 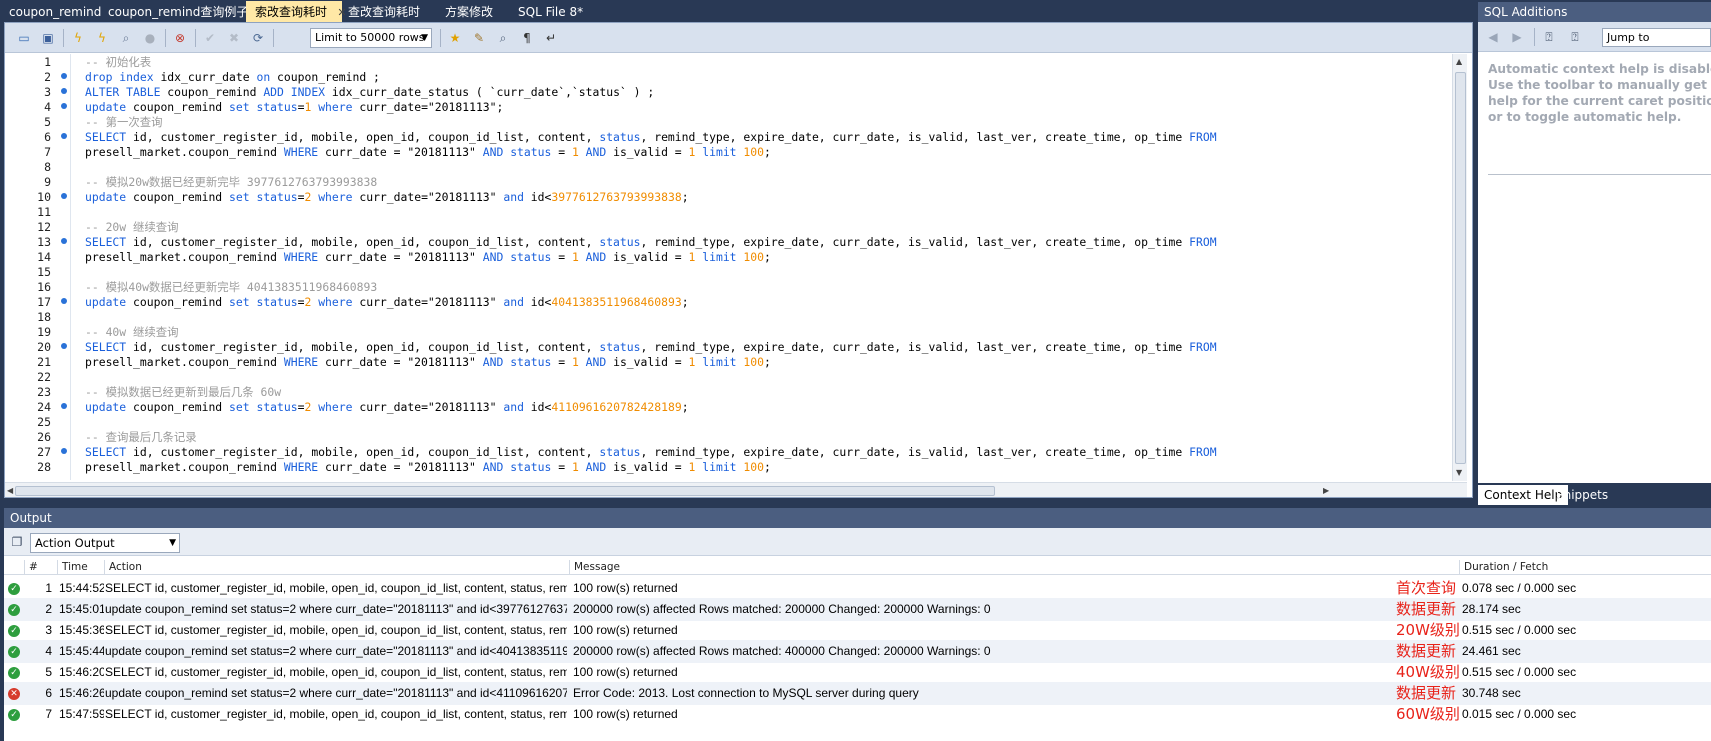 I want to click on sql-text: id<, so click(x=537, y=302).